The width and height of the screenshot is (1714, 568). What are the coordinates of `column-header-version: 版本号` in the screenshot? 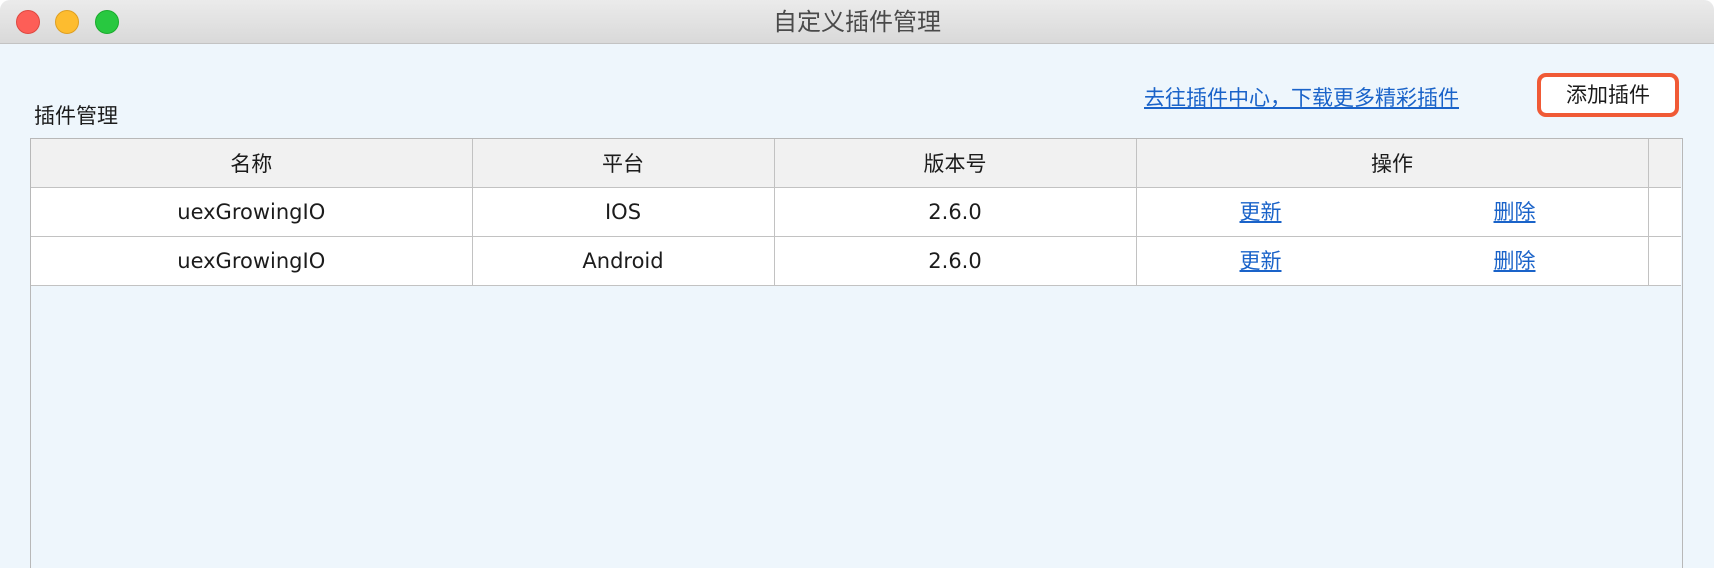 It's located at (955, 163).